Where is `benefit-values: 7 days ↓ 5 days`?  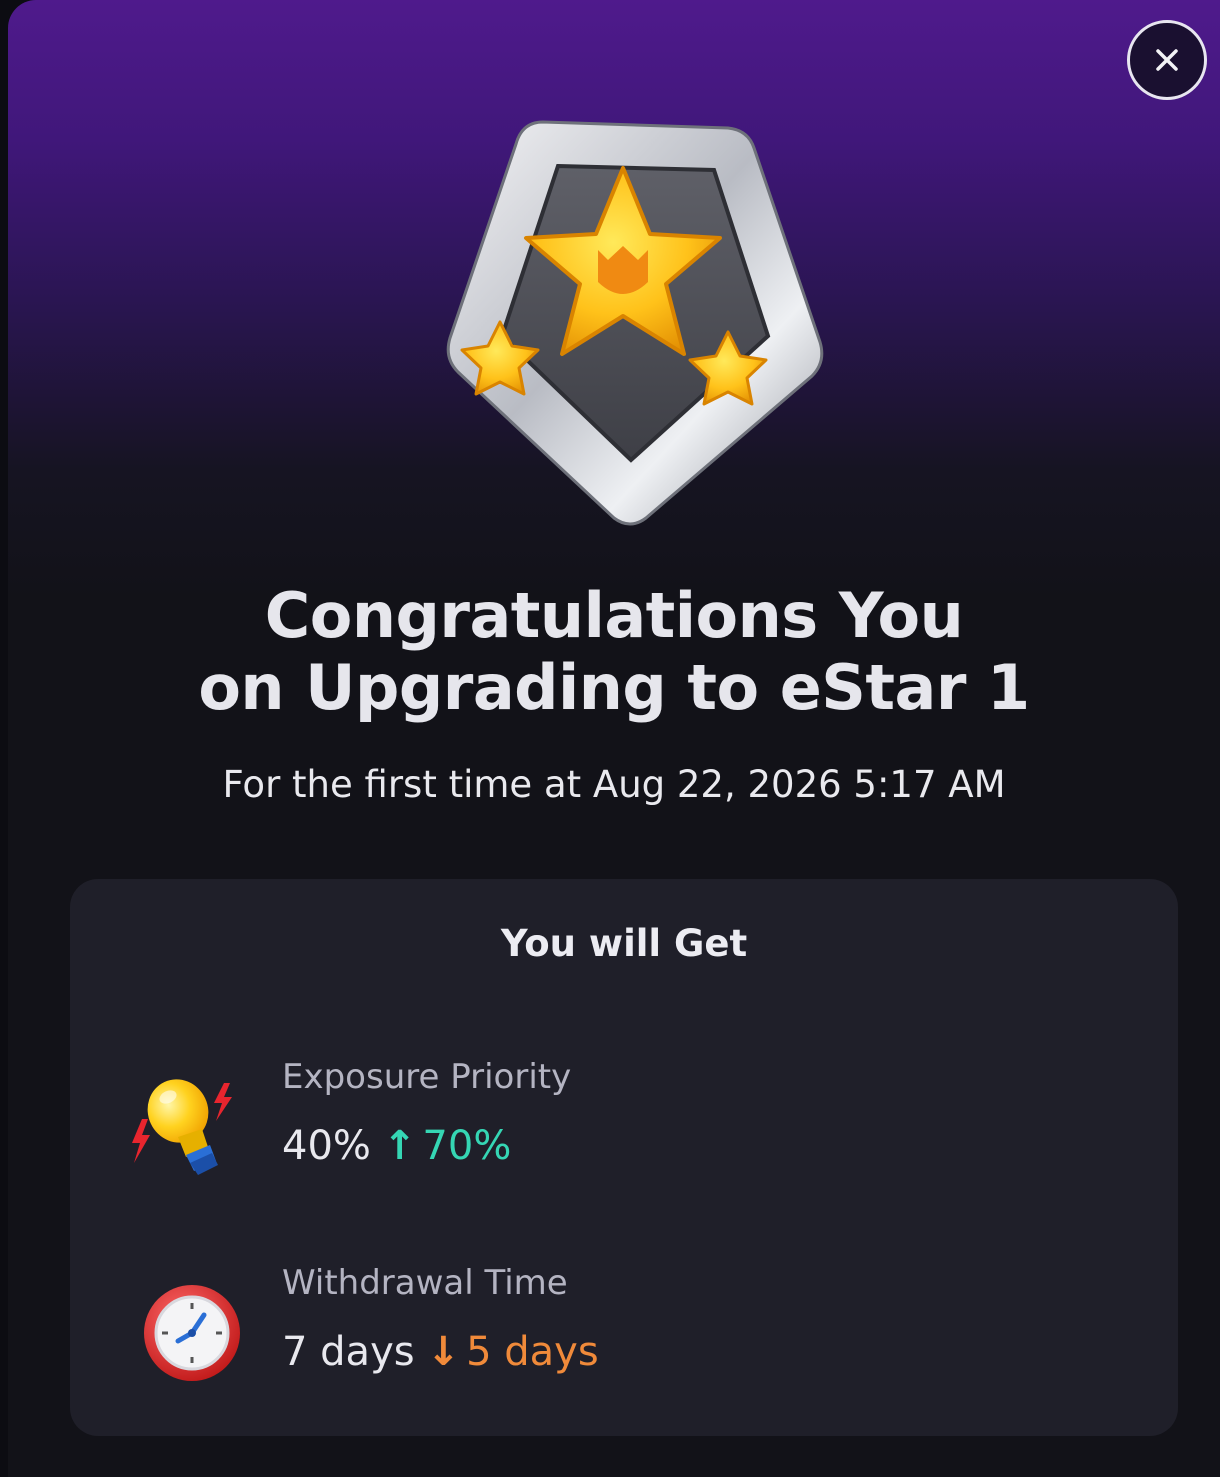
benefit-values: 7 days ↓ 5 days is located at coordinates (440, 1352).